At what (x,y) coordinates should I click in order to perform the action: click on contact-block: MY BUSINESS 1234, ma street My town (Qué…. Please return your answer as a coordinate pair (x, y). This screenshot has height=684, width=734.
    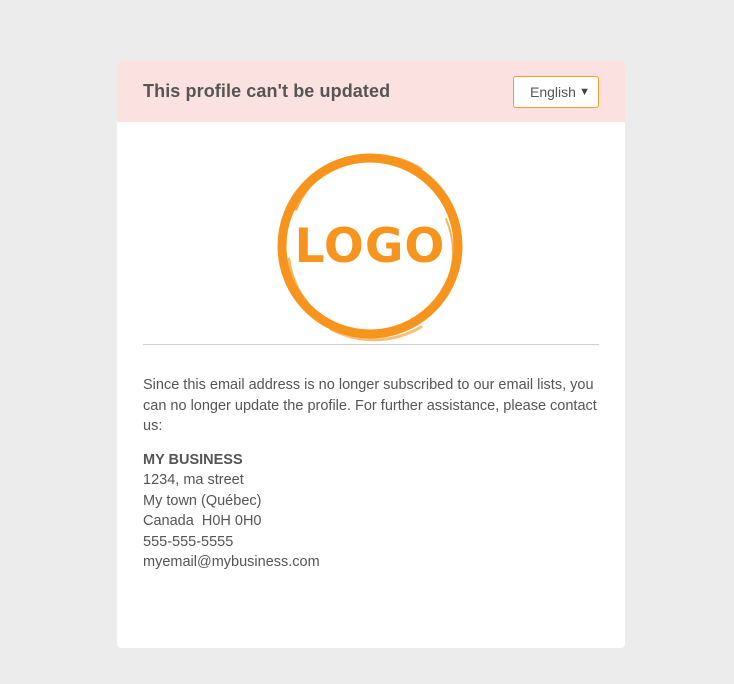
    Looking at the image, I should click on (371, 511).